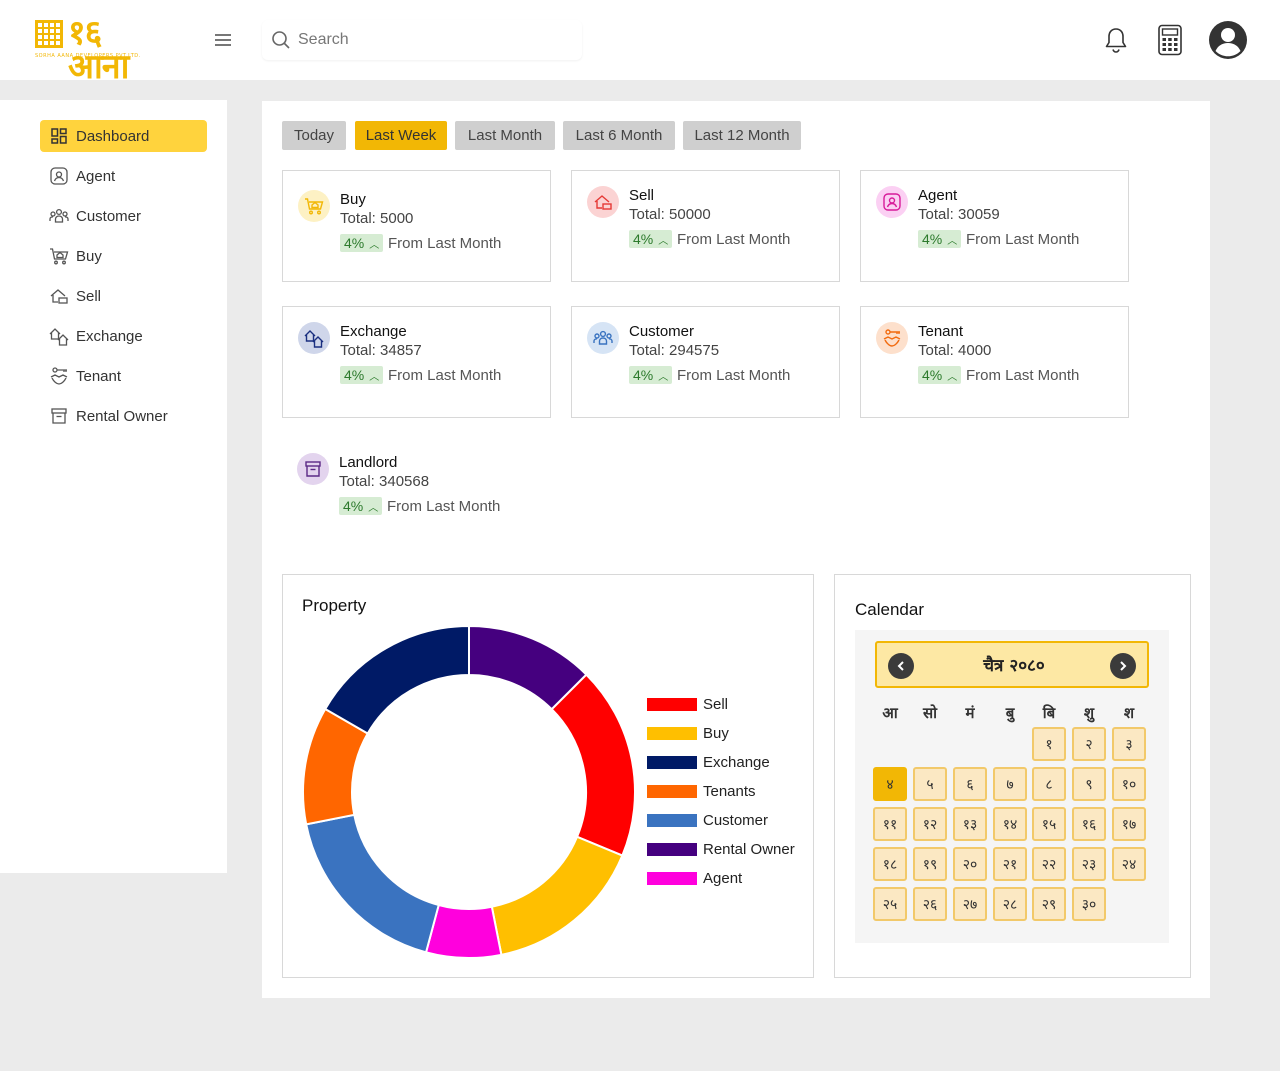  I want to click on legend-item-rental-owner: Rental Owner, so click(727, 850).